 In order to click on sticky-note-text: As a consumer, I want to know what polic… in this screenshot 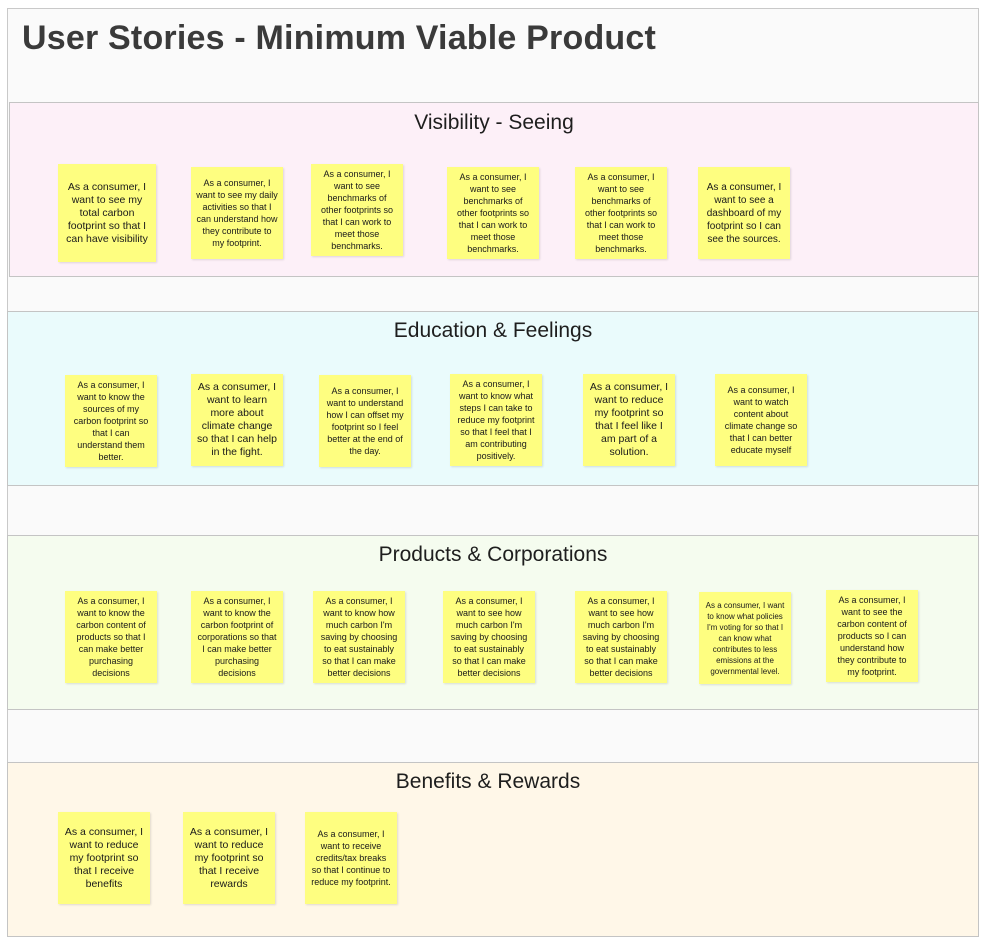, I will do `click(745, 638)`.